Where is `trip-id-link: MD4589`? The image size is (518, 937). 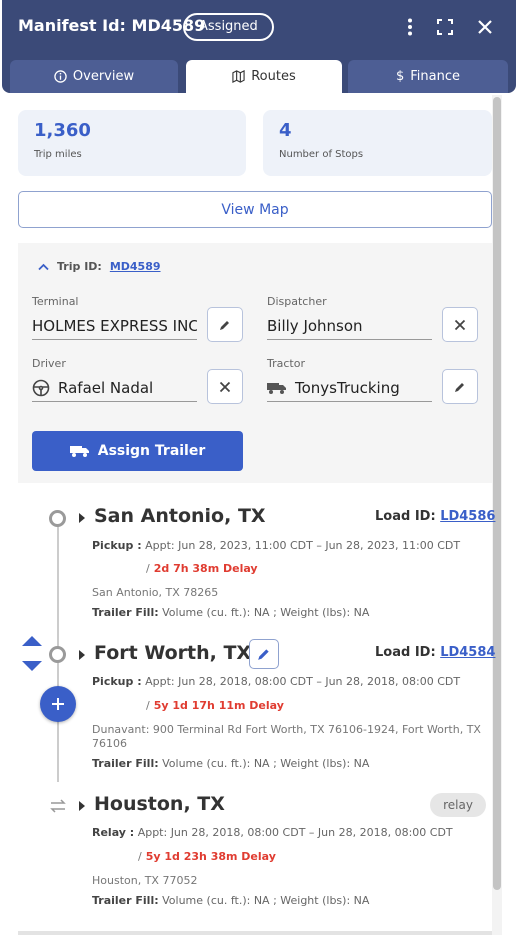
trip-id-link: MD4589 is located at coordinates (135, 266).